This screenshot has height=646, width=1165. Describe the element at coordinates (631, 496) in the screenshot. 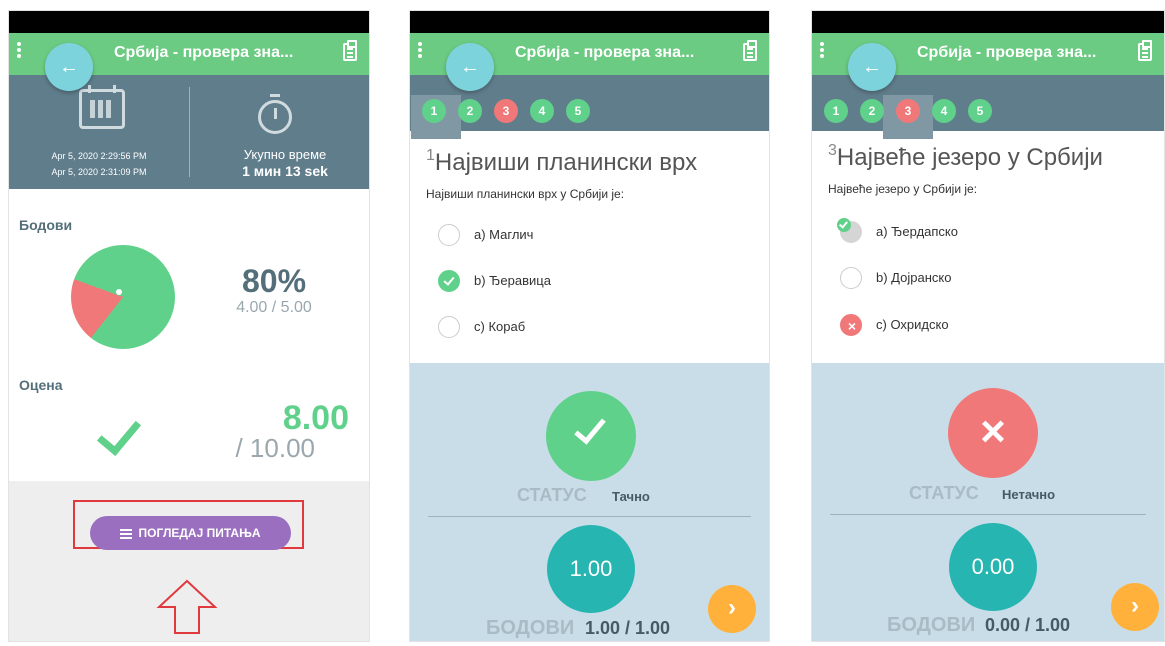

I see `status-value: Тачно` at that location.